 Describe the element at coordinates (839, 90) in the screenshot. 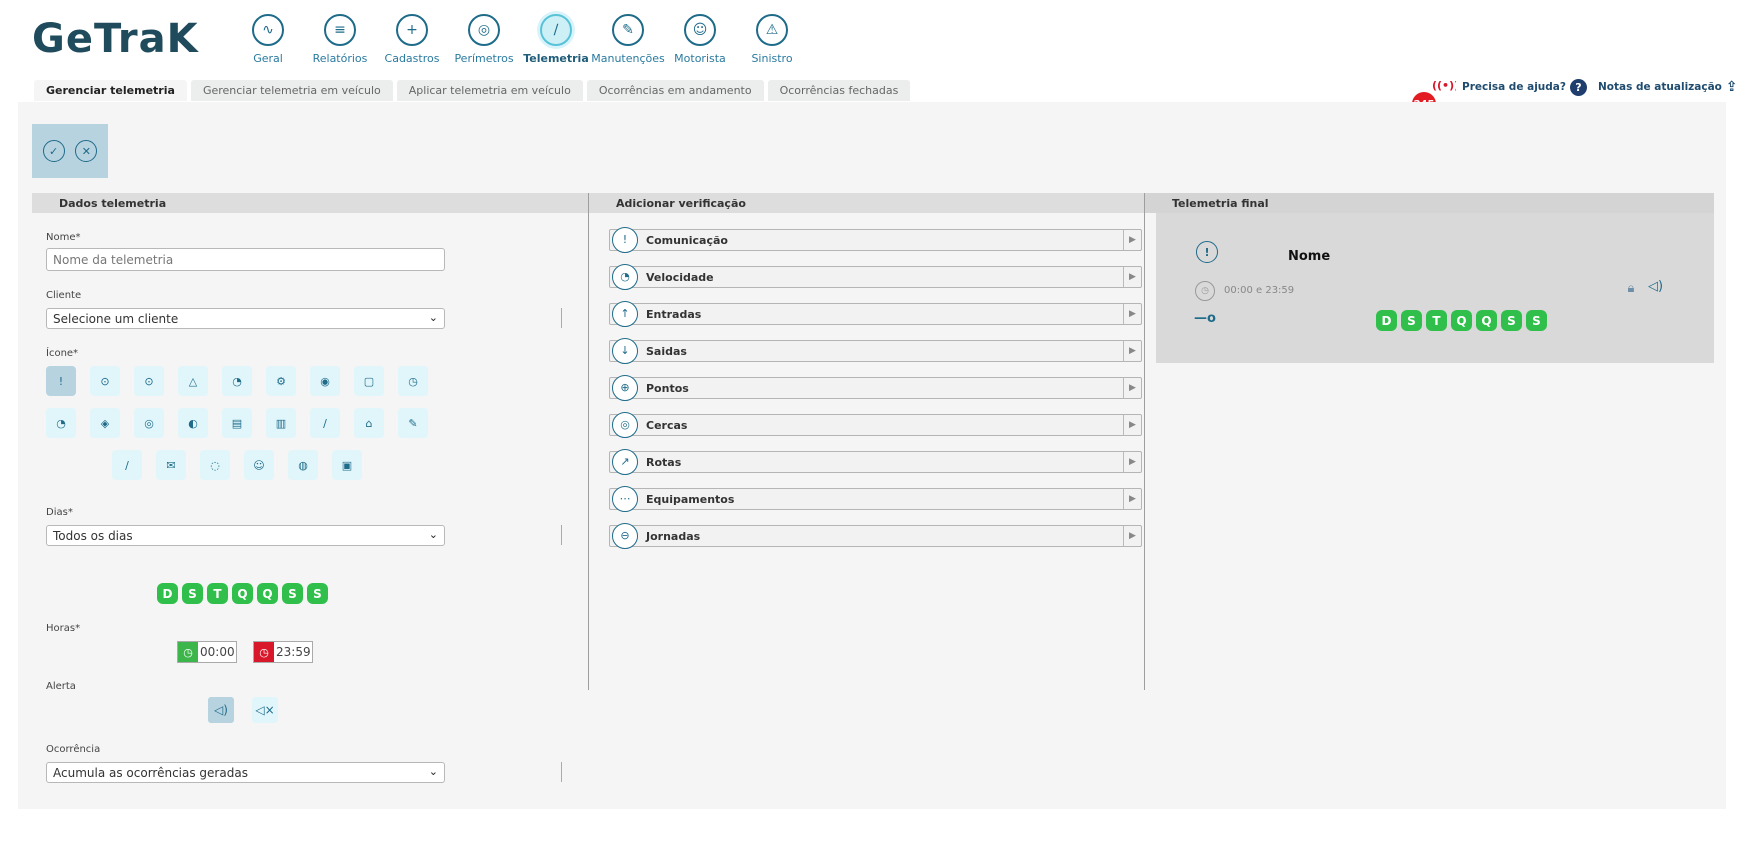

I see `tab-5: Ocorrências fechadas` at that location.